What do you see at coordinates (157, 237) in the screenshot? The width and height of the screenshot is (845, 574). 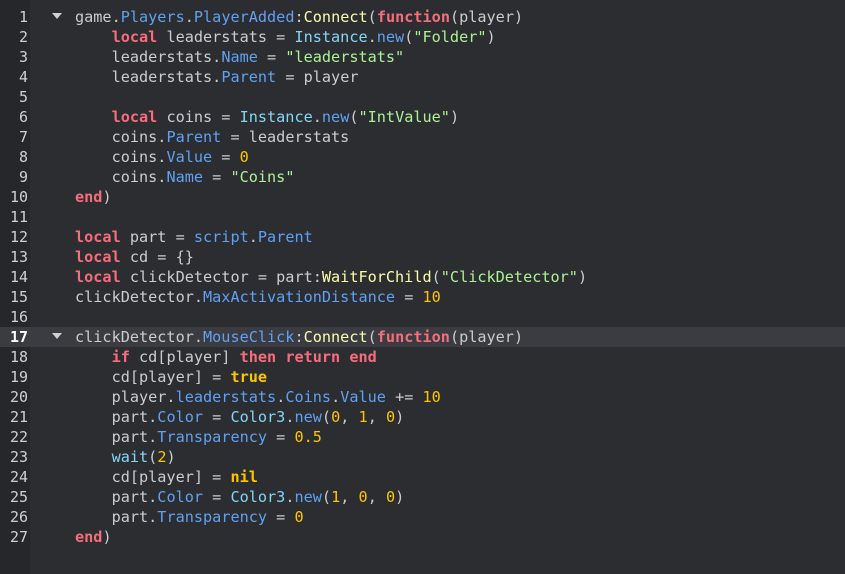 I see `token-plain: part =` at bounding box center [157, 237].